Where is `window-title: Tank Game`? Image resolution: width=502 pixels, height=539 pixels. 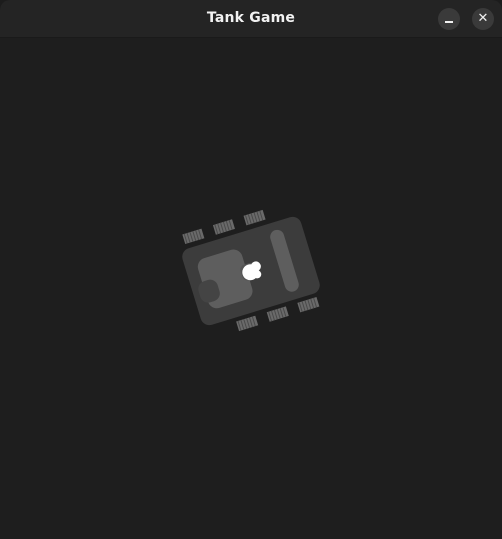
window-title: Tank Game is located at coordinates (251, 18).